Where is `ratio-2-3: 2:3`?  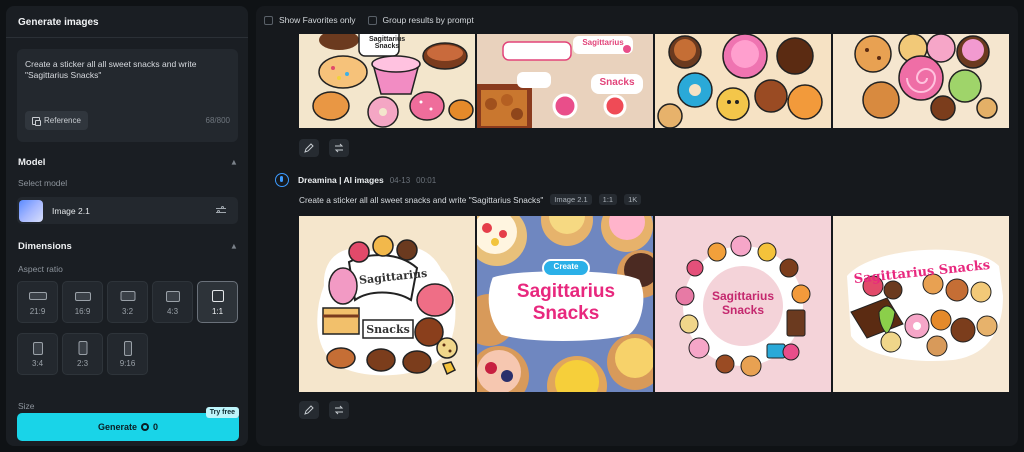
ratio-2-3: 2:3 is located at coordinates (82, 354).